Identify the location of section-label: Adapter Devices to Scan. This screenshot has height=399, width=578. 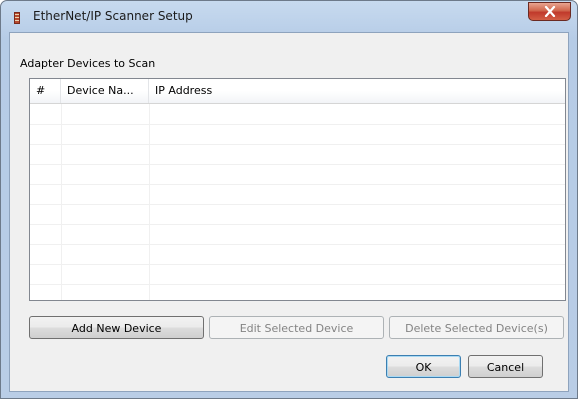
(88, 63).